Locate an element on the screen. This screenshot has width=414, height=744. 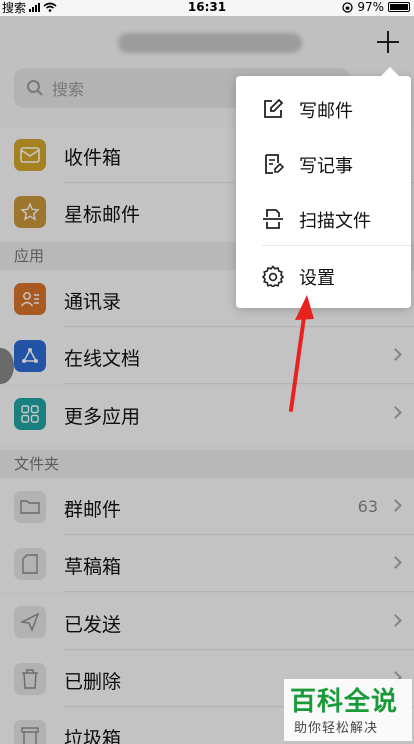
watermark-subtitle: 助你轻松解决 is located at coordinates (336, 728).